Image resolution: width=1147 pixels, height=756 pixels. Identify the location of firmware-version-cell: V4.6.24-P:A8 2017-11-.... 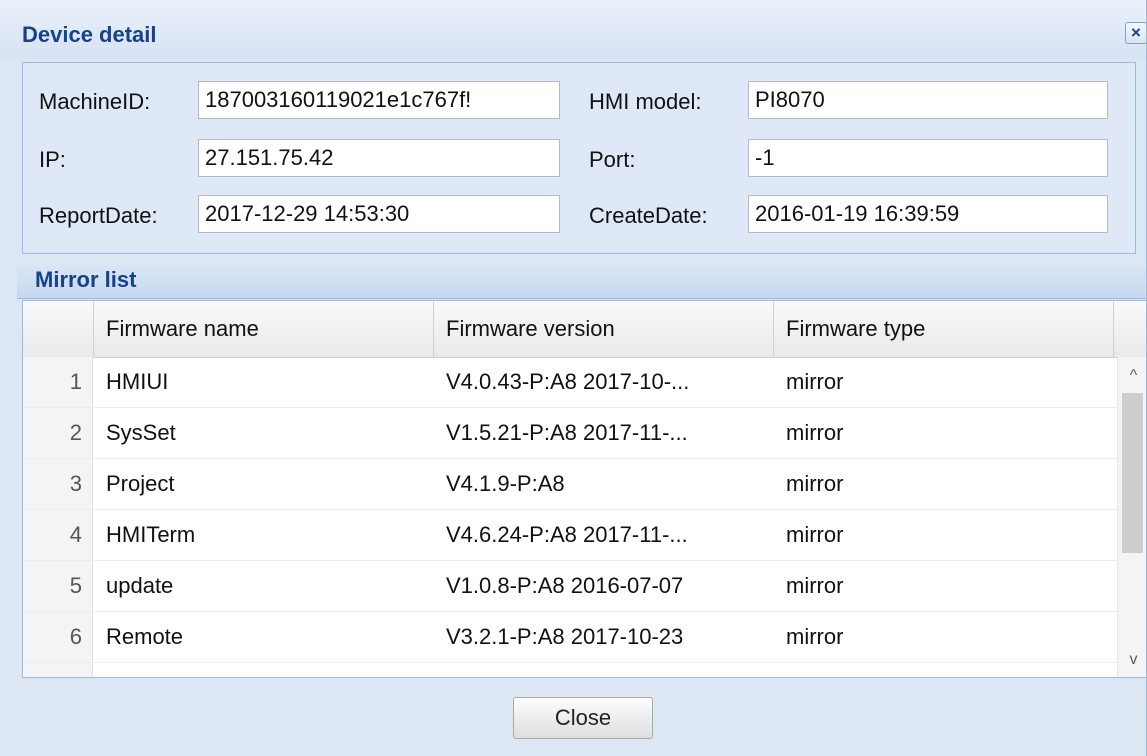
(567, 534).